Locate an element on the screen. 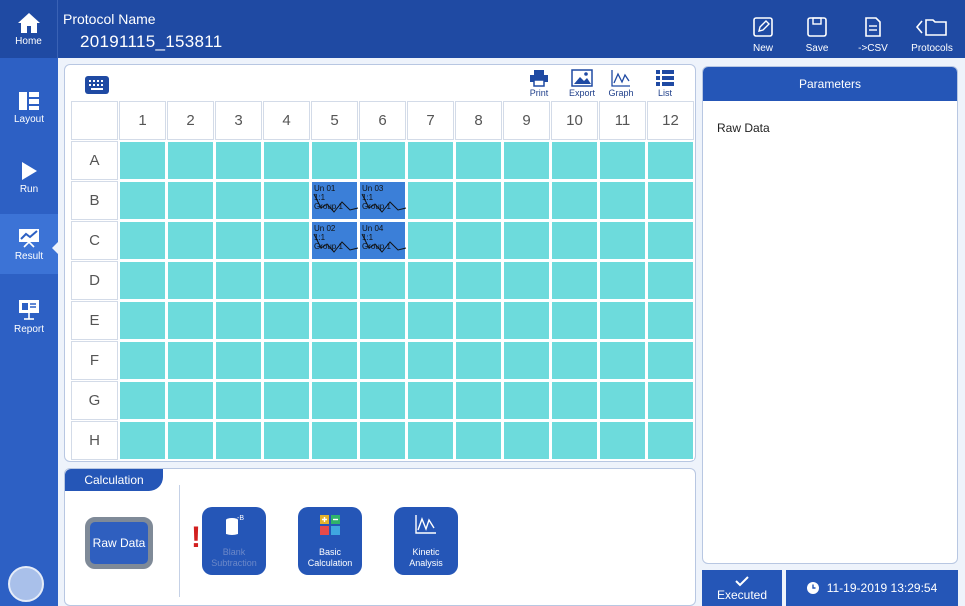 The width and height of the screenshot is (965, 606). graph-button: Graph is located at coordinates (621, 85).